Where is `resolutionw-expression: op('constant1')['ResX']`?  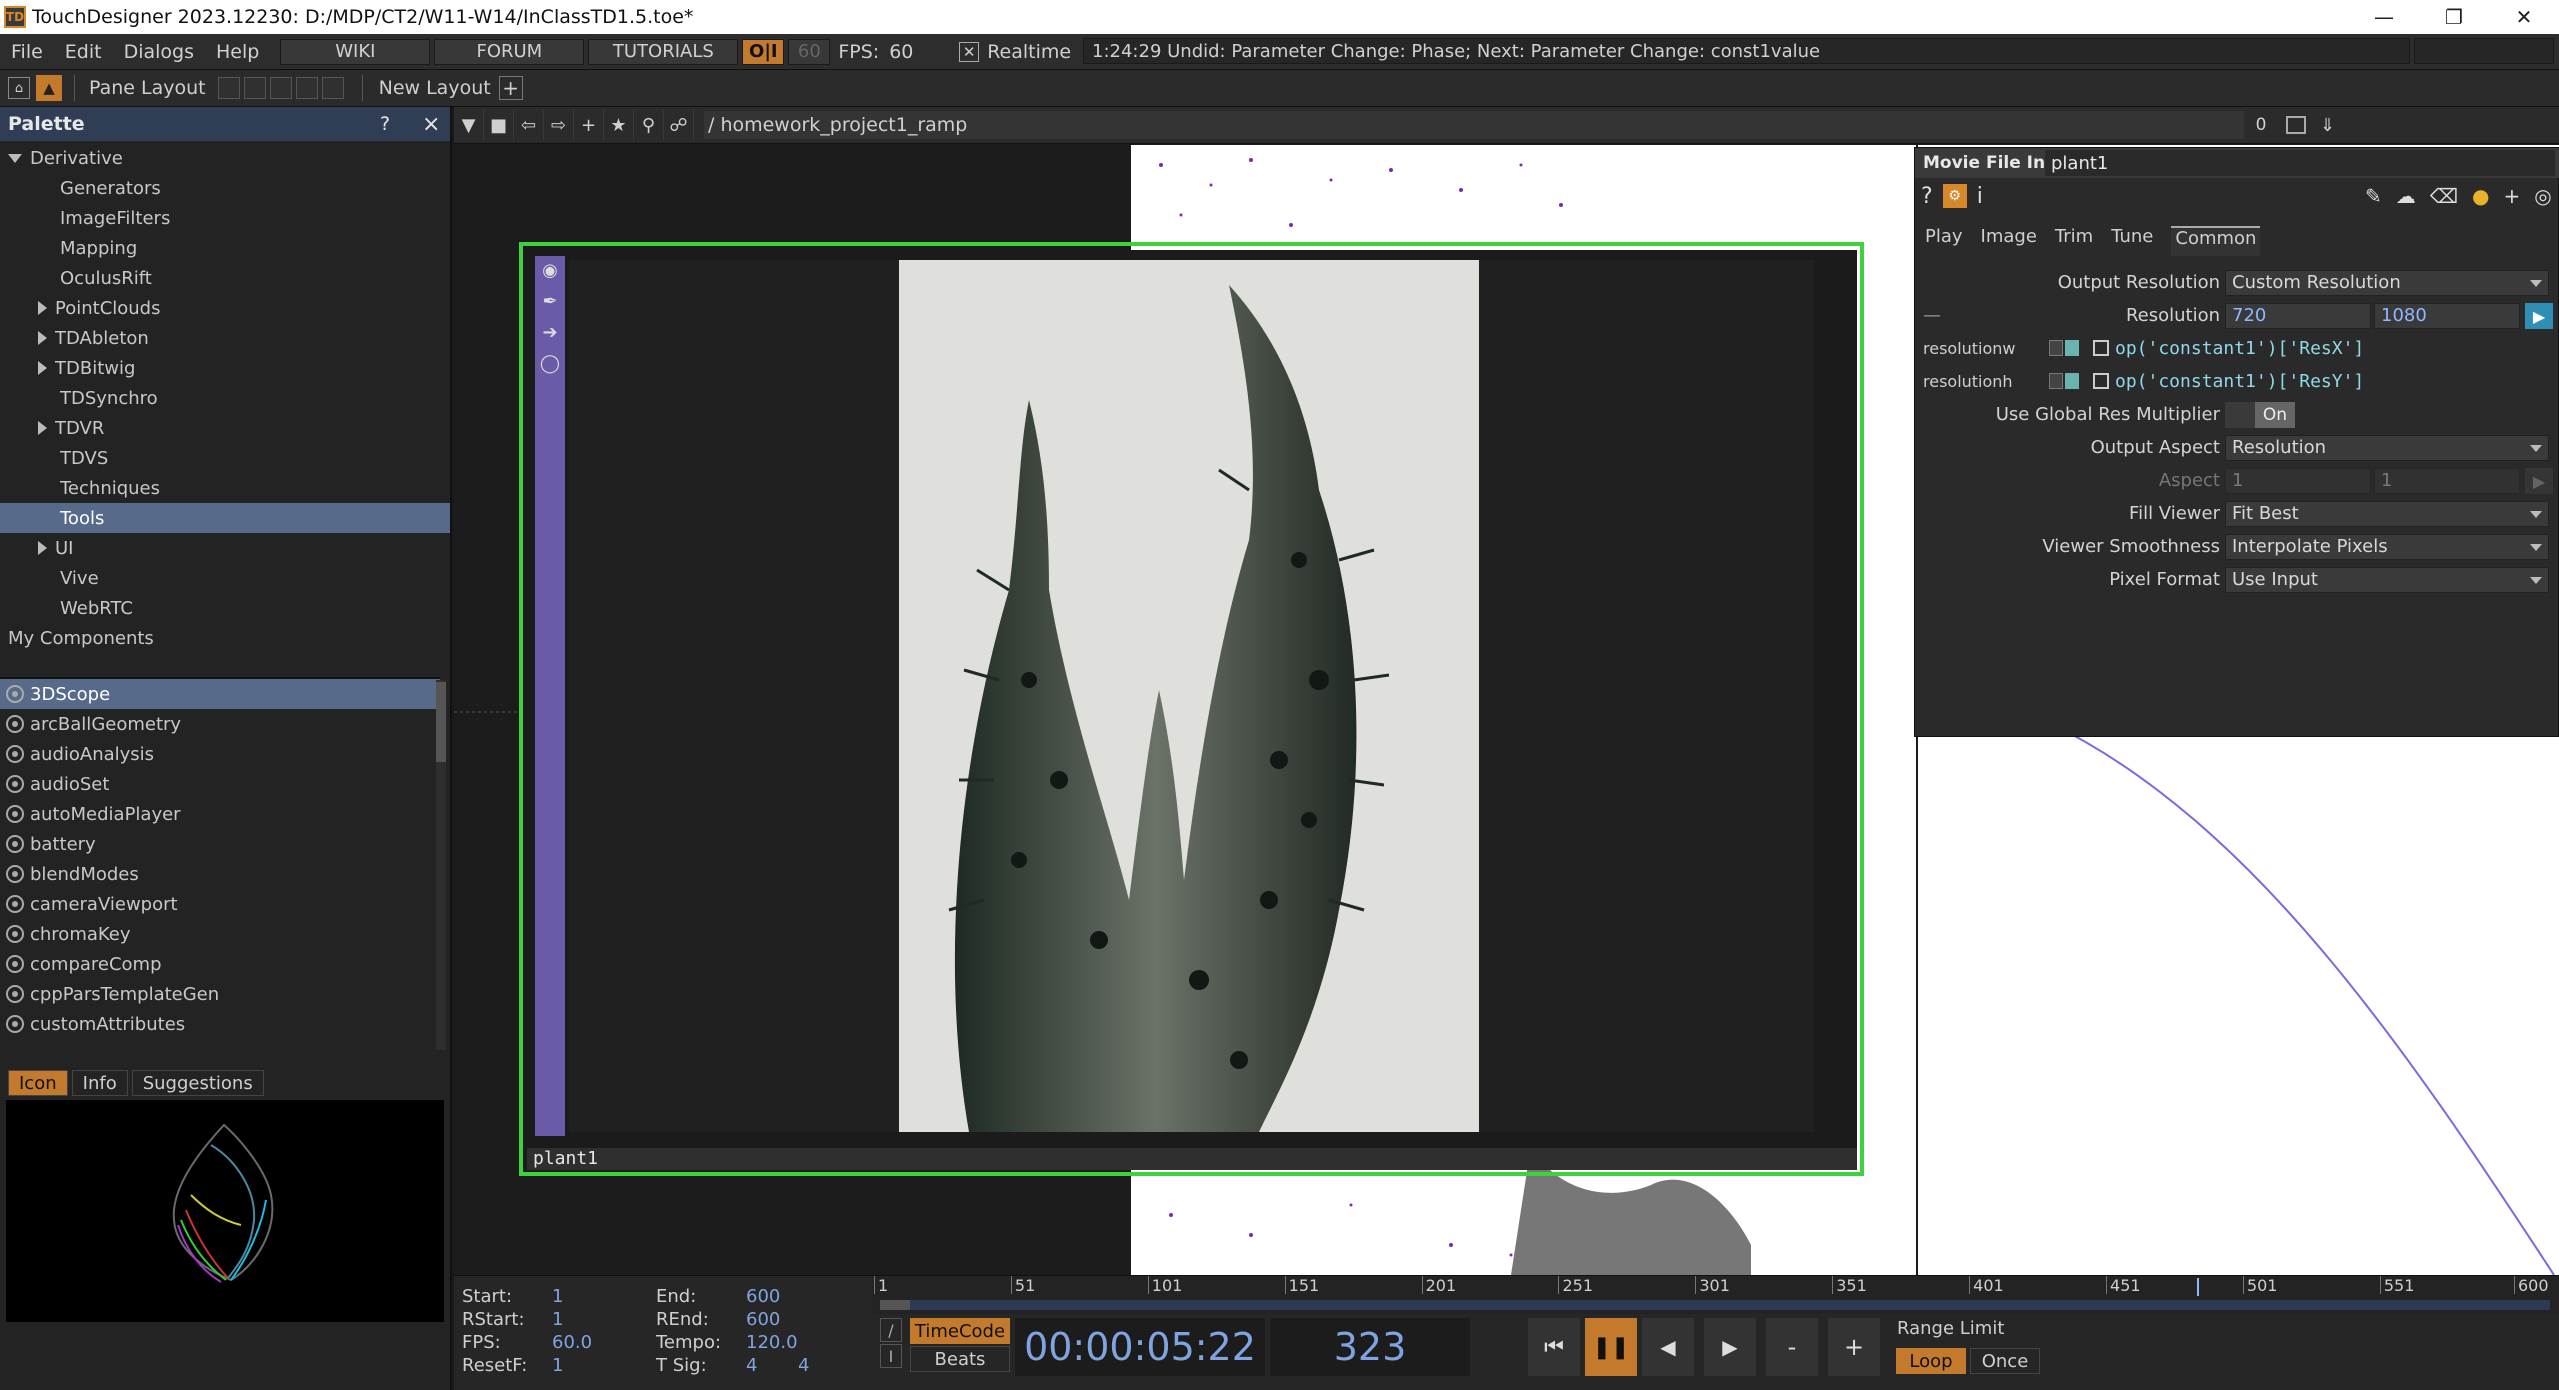 resolutionw-expression: op('constant1')['ResX'] is located at coordinates (2239, 348).